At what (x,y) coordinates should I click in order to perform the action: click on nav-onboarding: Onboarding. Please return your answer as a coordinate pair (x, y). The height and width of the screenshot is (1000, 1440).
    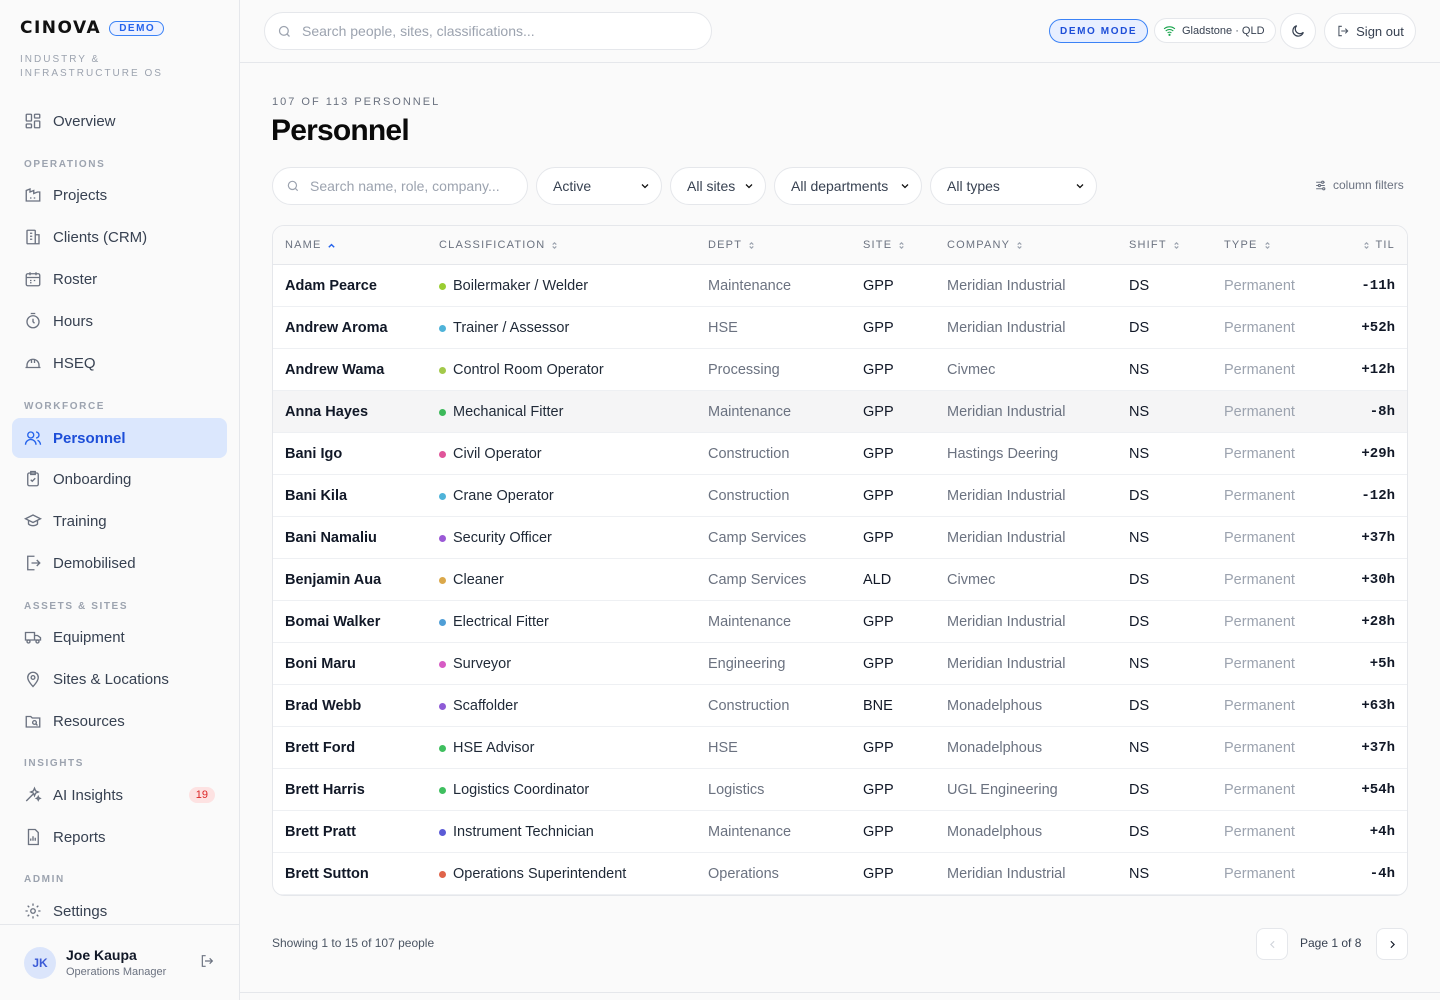
    Looking at the image, I should click on (119, 479).